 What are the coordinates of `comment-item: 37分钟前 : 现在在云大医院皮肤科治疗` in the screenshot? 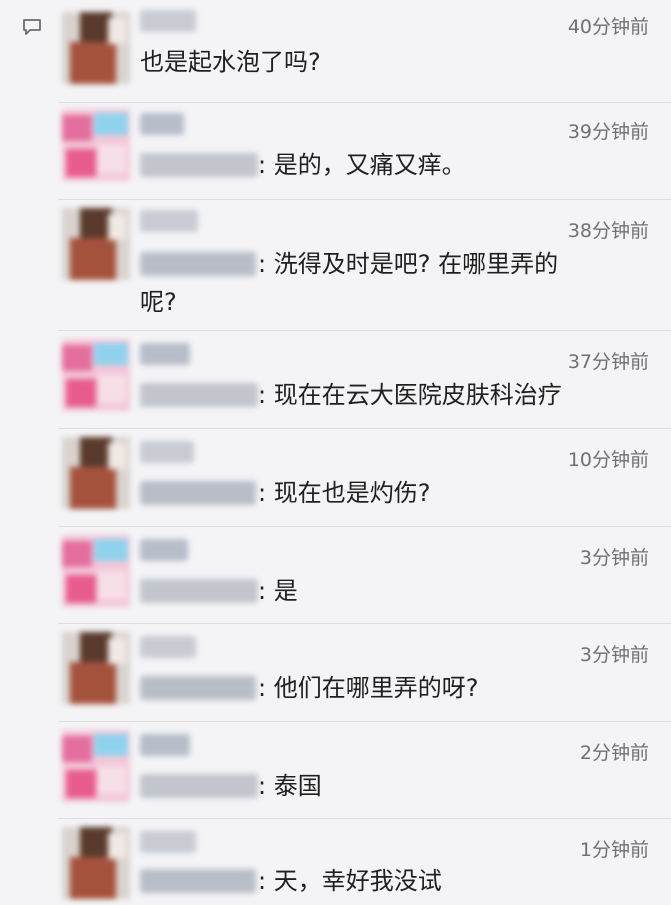 It's located at (335, 379).